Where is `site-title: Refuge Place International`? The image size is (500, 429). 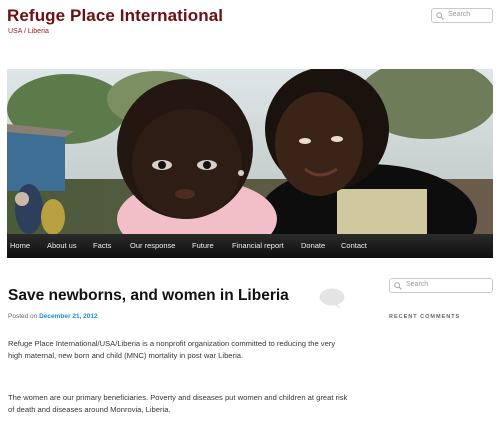
site-title: Refuge Place International is located at coordinates (115, 16).